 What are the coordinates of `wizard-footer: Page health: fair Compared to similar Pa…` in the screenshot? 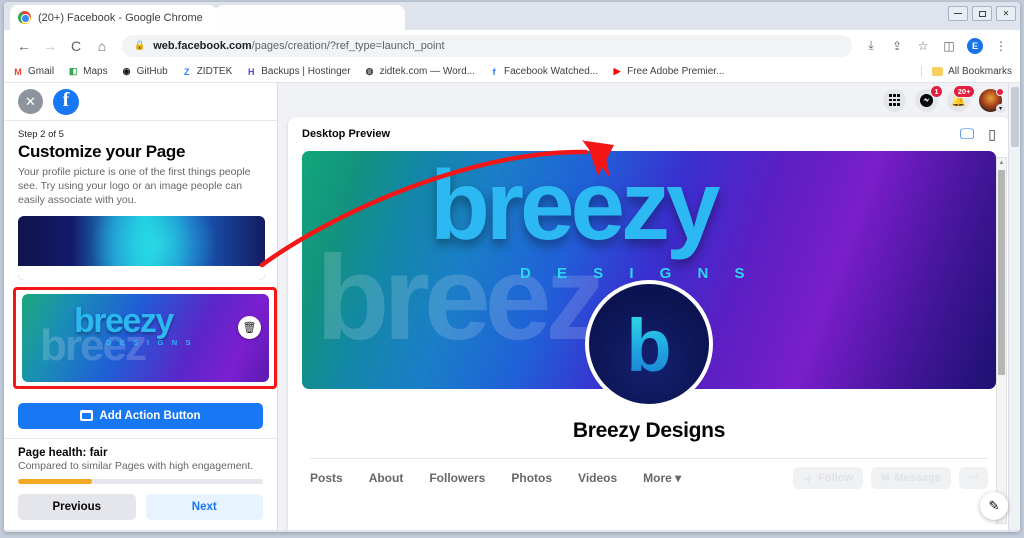 It's located at (140, 484).